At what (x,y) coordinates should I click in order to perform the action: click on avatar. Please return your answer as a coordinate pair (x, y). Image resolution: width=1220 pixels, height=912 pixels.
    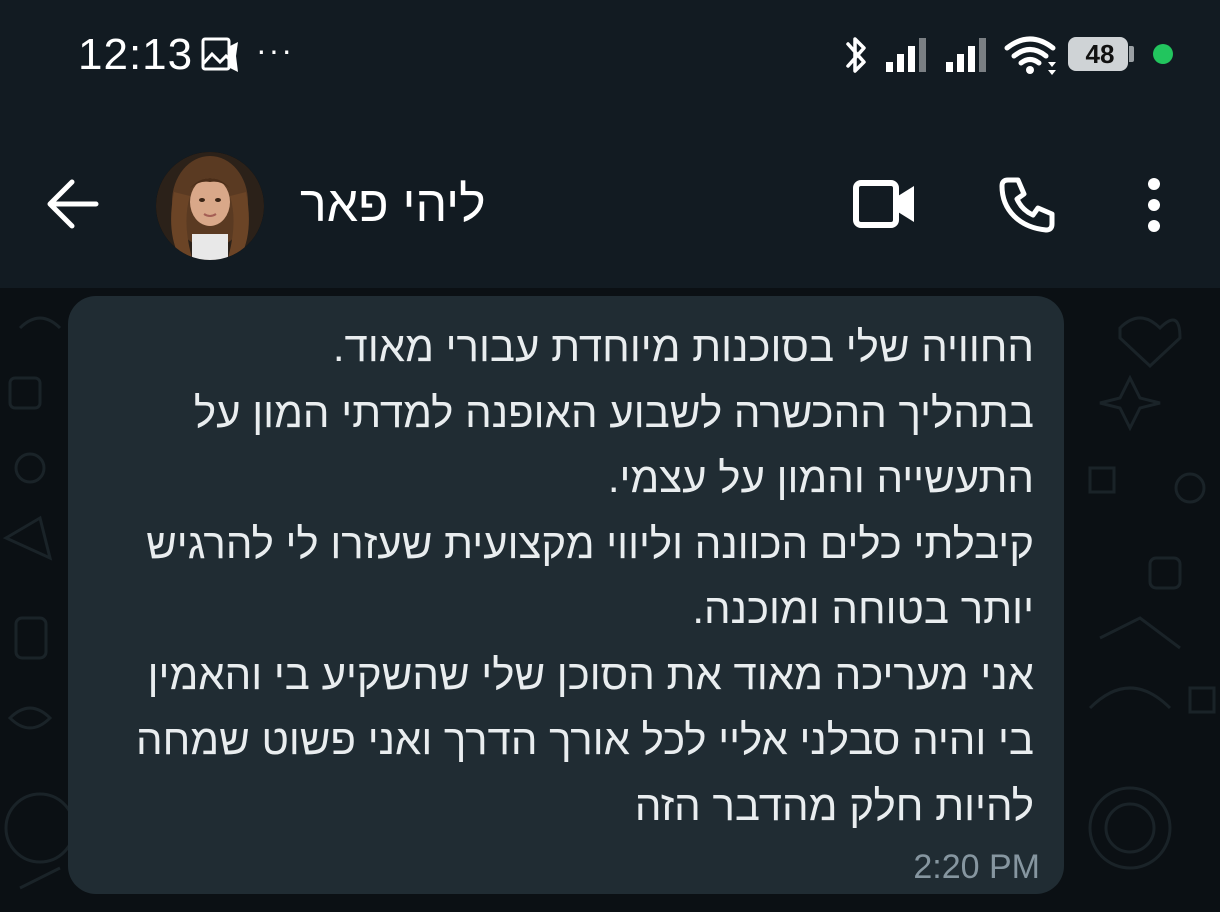
    Looking at the image, I should click on (210, 206).